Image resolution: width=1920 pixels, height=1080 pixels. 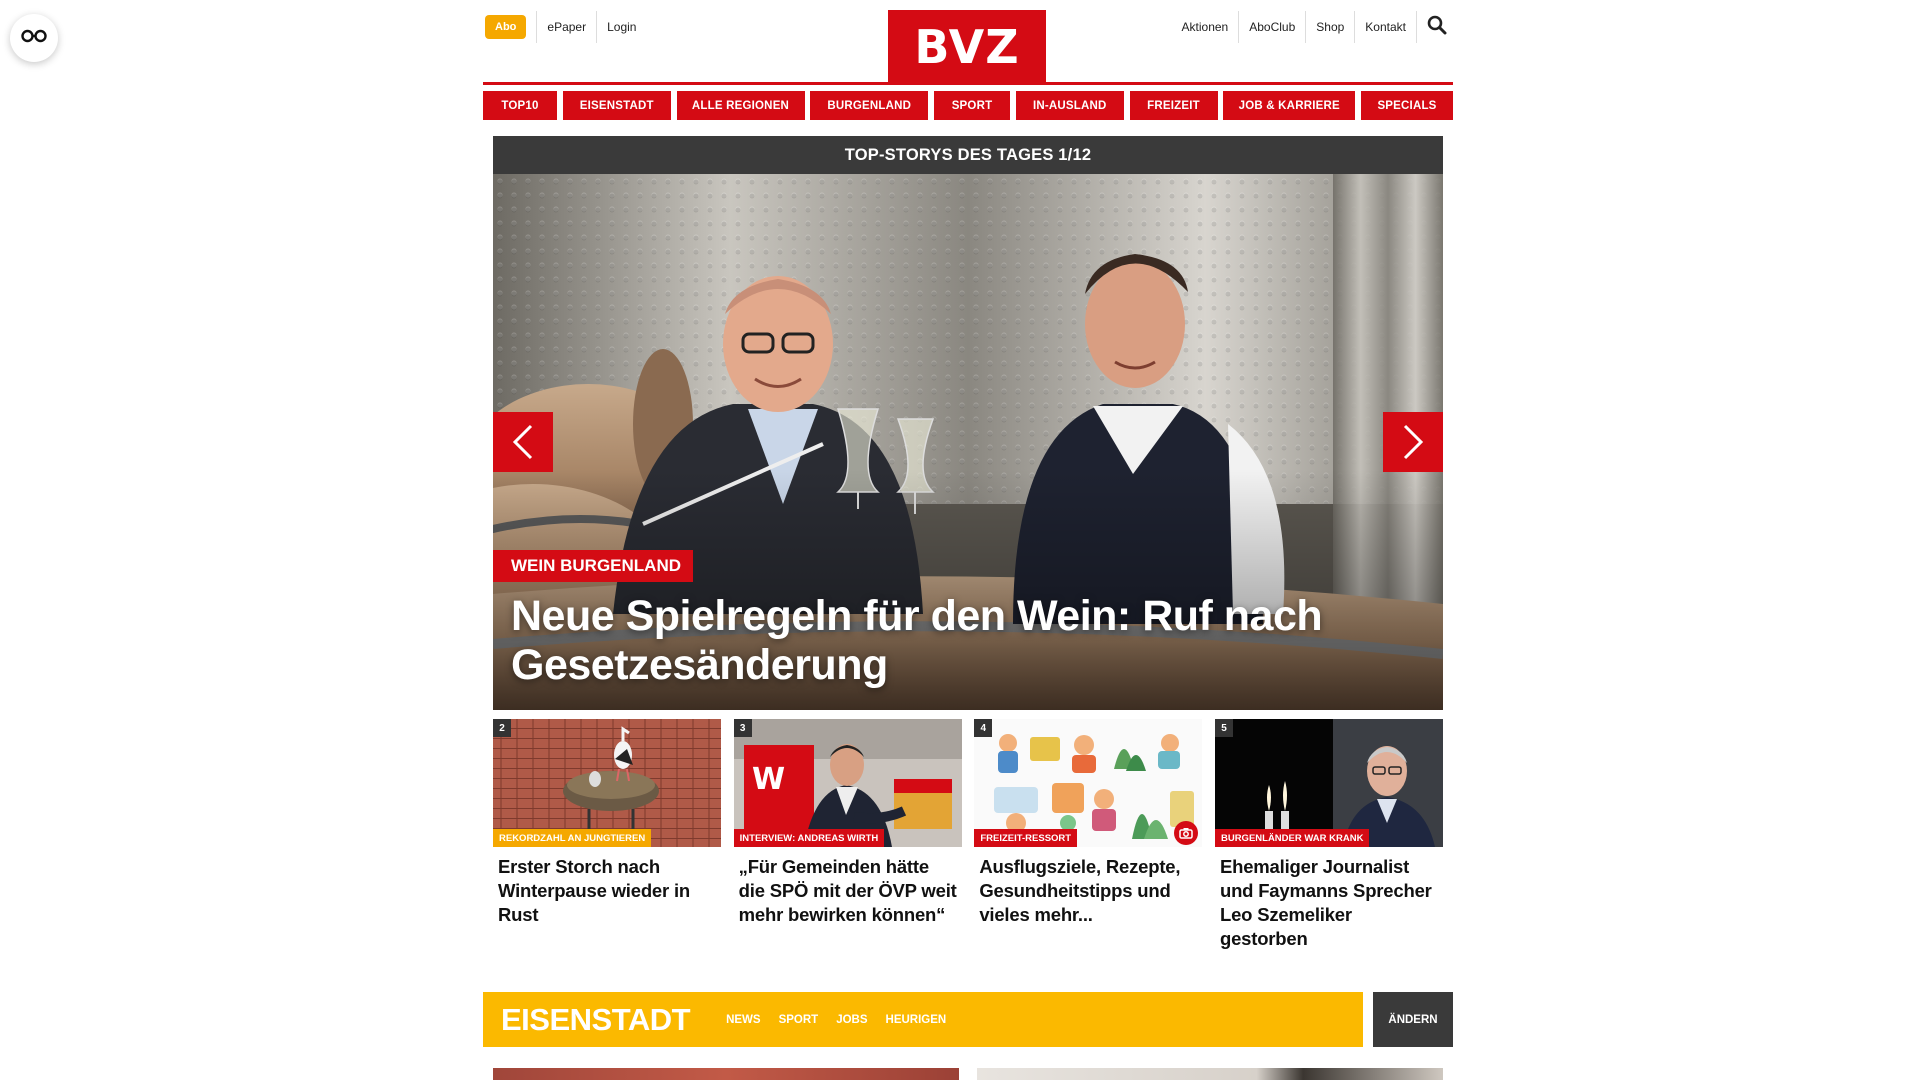 What do you see at coordinates (1088, 783) in the screenshot?
I see `card-thumbnail: 4 FREIZEIT-RESSORT` at bounding box center [1088, 783].